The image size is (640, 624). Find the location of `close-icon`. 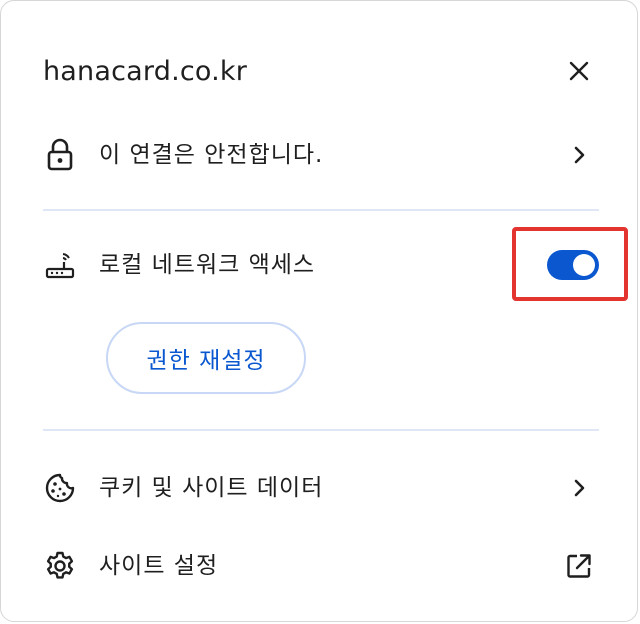

close-icon is located at coordinates (579, 73).